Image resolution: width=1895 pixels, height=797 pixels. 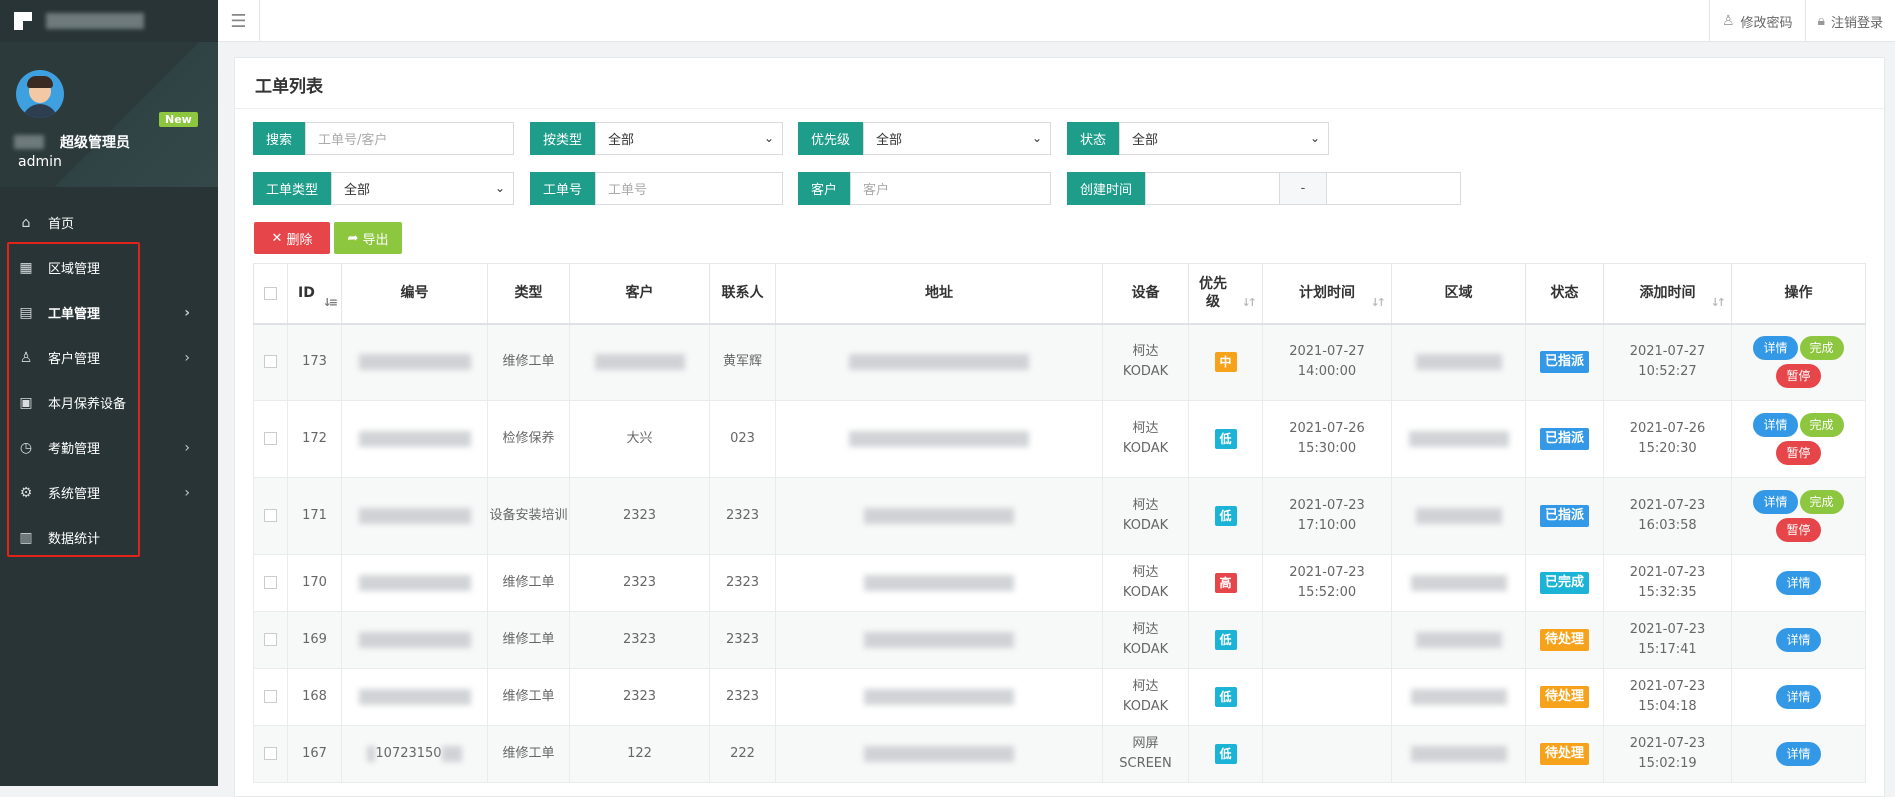 I want to click on select-all-cell, so click(x=270, y=294).